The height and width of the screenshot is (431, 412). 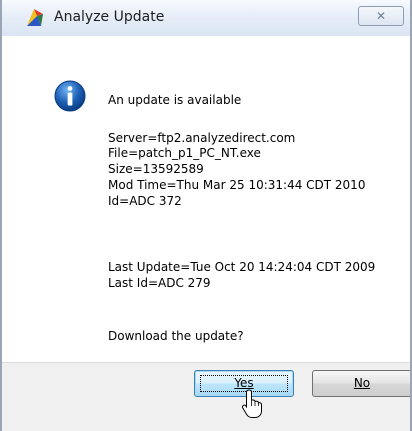 I want to click on question-line: Download the update?, so click(x=176, y=336).